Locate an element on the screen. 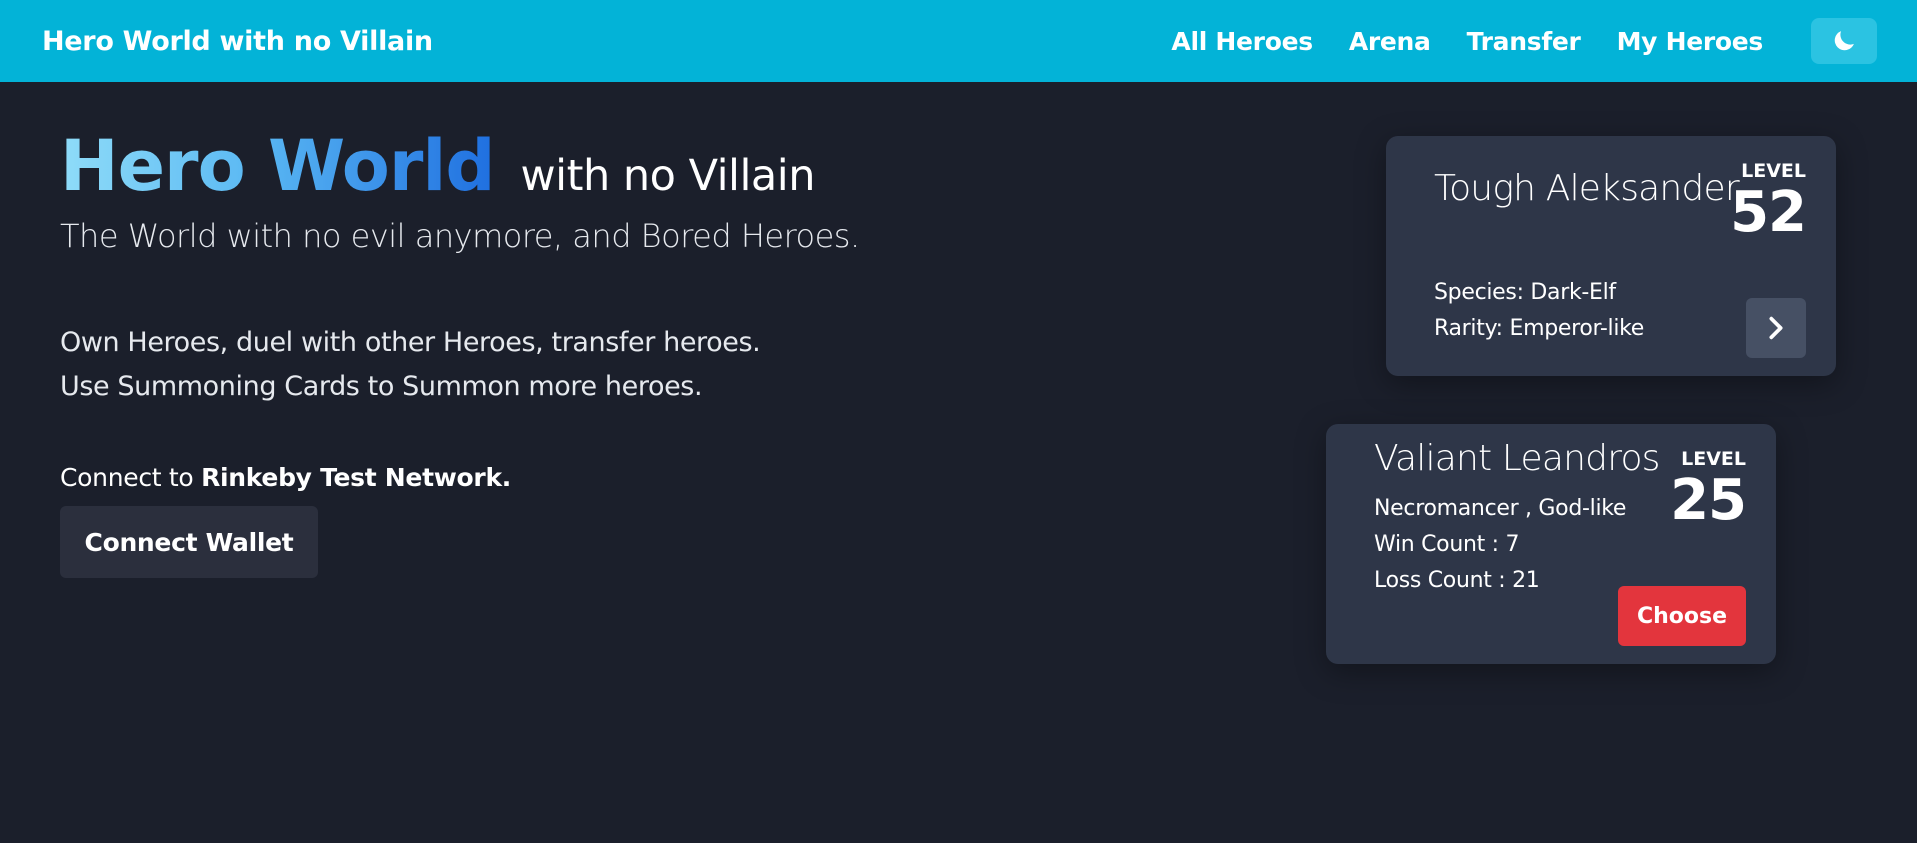 The width and height of the screenshot is (1917, 843). nav-links: All Heroes Arena Transfer My Heroes is located at coordinates (1506, 41).